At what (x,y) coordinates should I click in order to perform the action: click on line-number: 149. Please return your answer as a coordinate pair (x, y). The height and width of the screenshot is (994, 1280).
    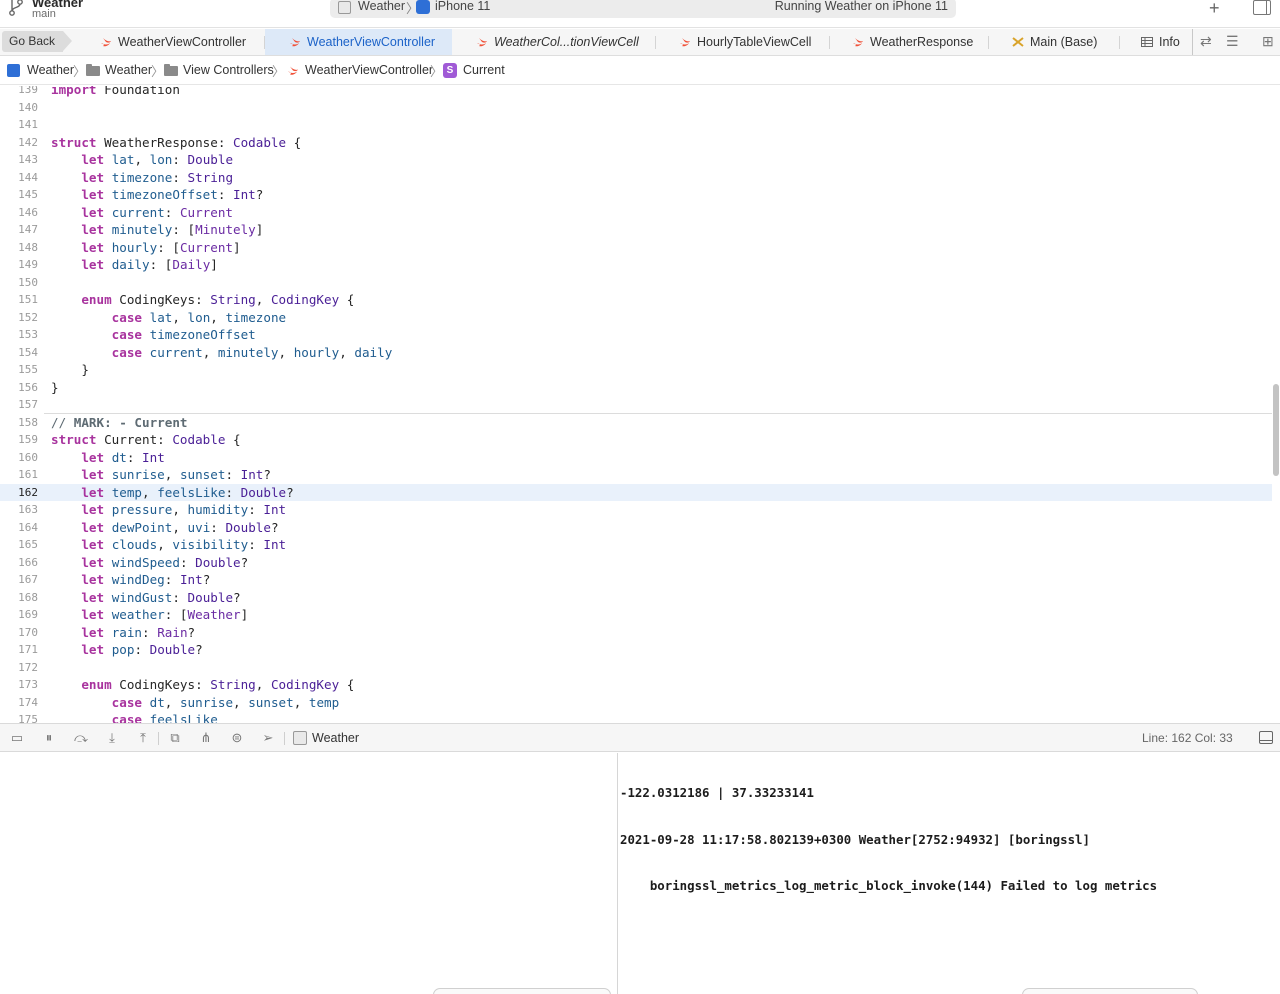
    Looking at the image, I should click on (19, 265).